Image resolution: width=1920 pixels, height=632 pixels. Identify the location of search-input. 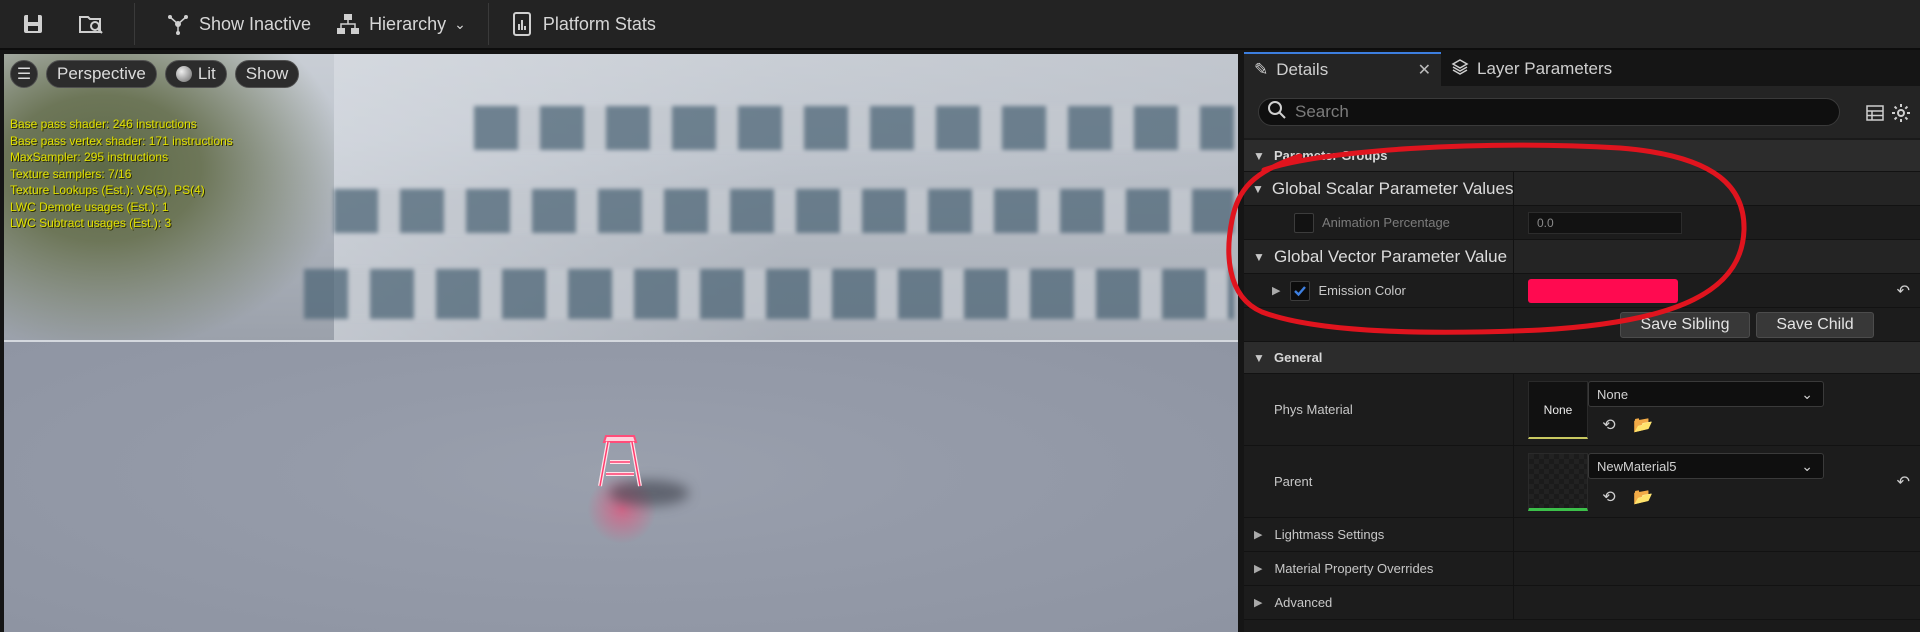
(1555, 112).